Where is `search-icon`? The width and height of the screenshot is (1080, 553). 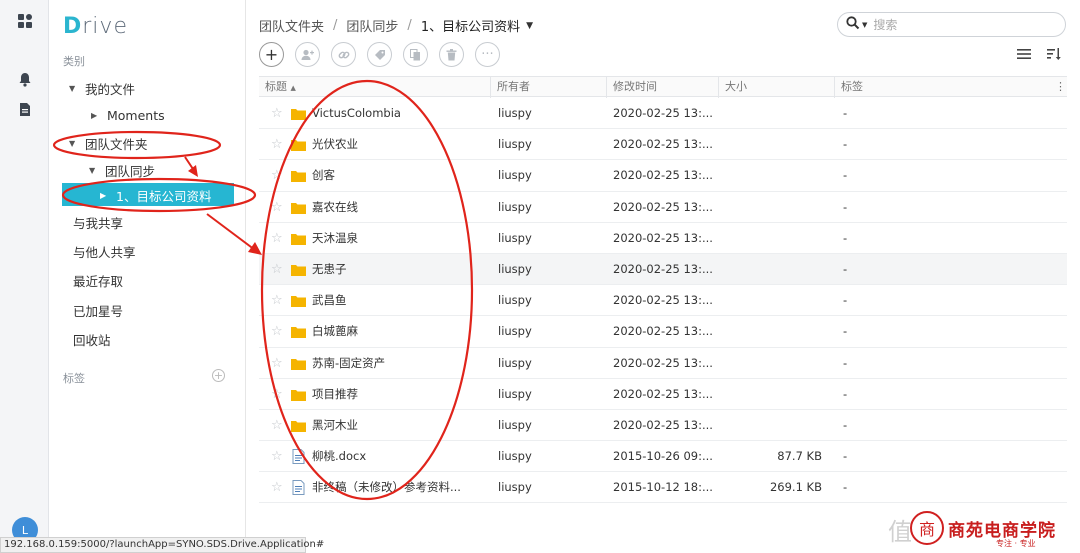 search-icon is located at coordinates (853, 24).